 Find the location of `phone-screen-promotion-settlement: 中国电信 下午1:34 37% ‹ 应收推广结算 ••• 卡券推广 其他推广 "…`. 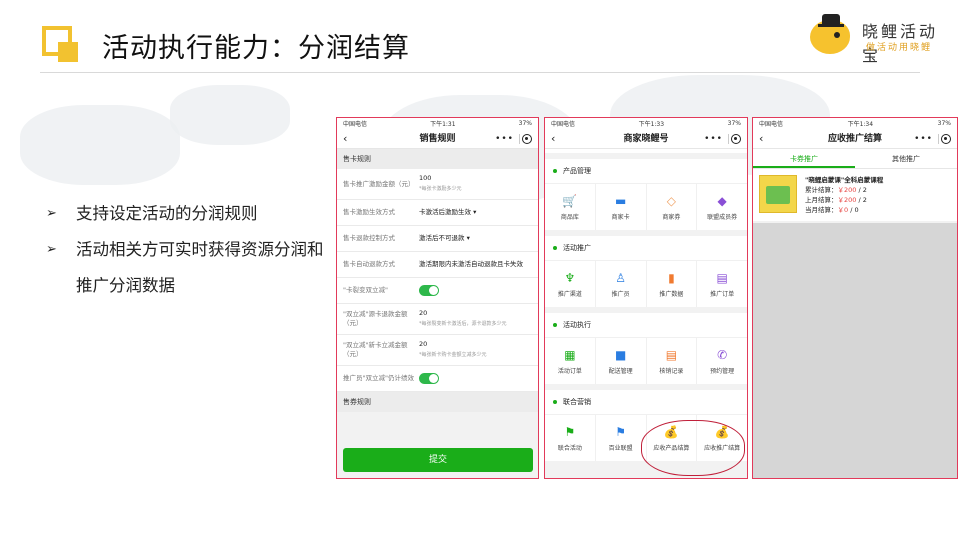

phone-screen-promotion-settlement: 中国电信 下午1:34 37% ‹ 应收推广结算 ••• 卡券推广 其他推广 "… is located at coordinates (855, 298).